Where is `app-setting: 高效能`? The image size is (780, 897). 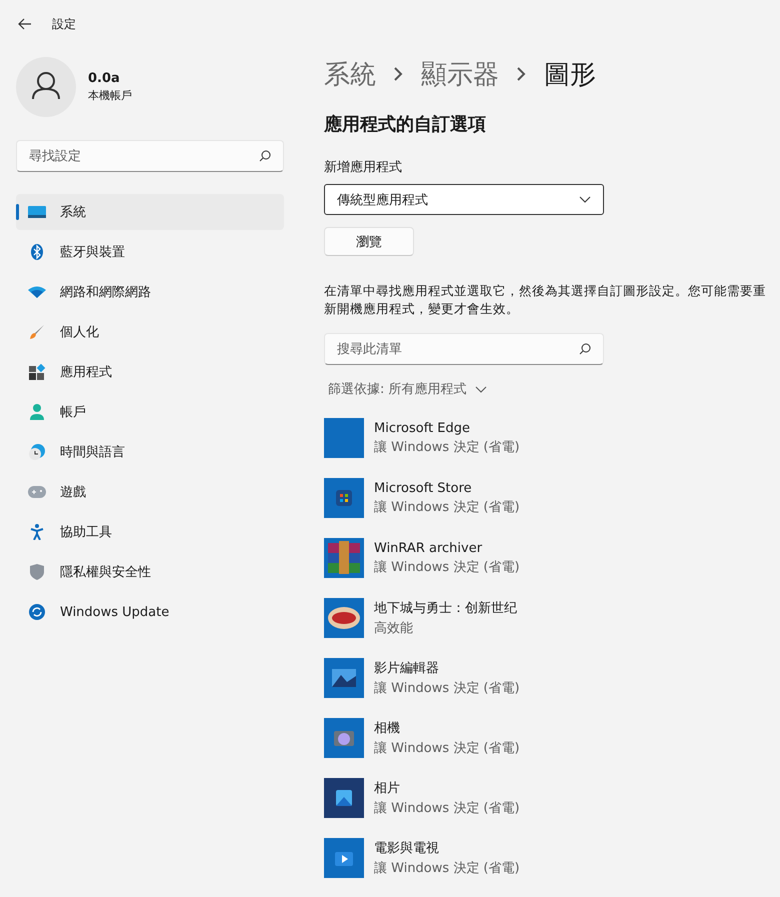 app-setting: 高效能 is located at coordinates (394, 628).